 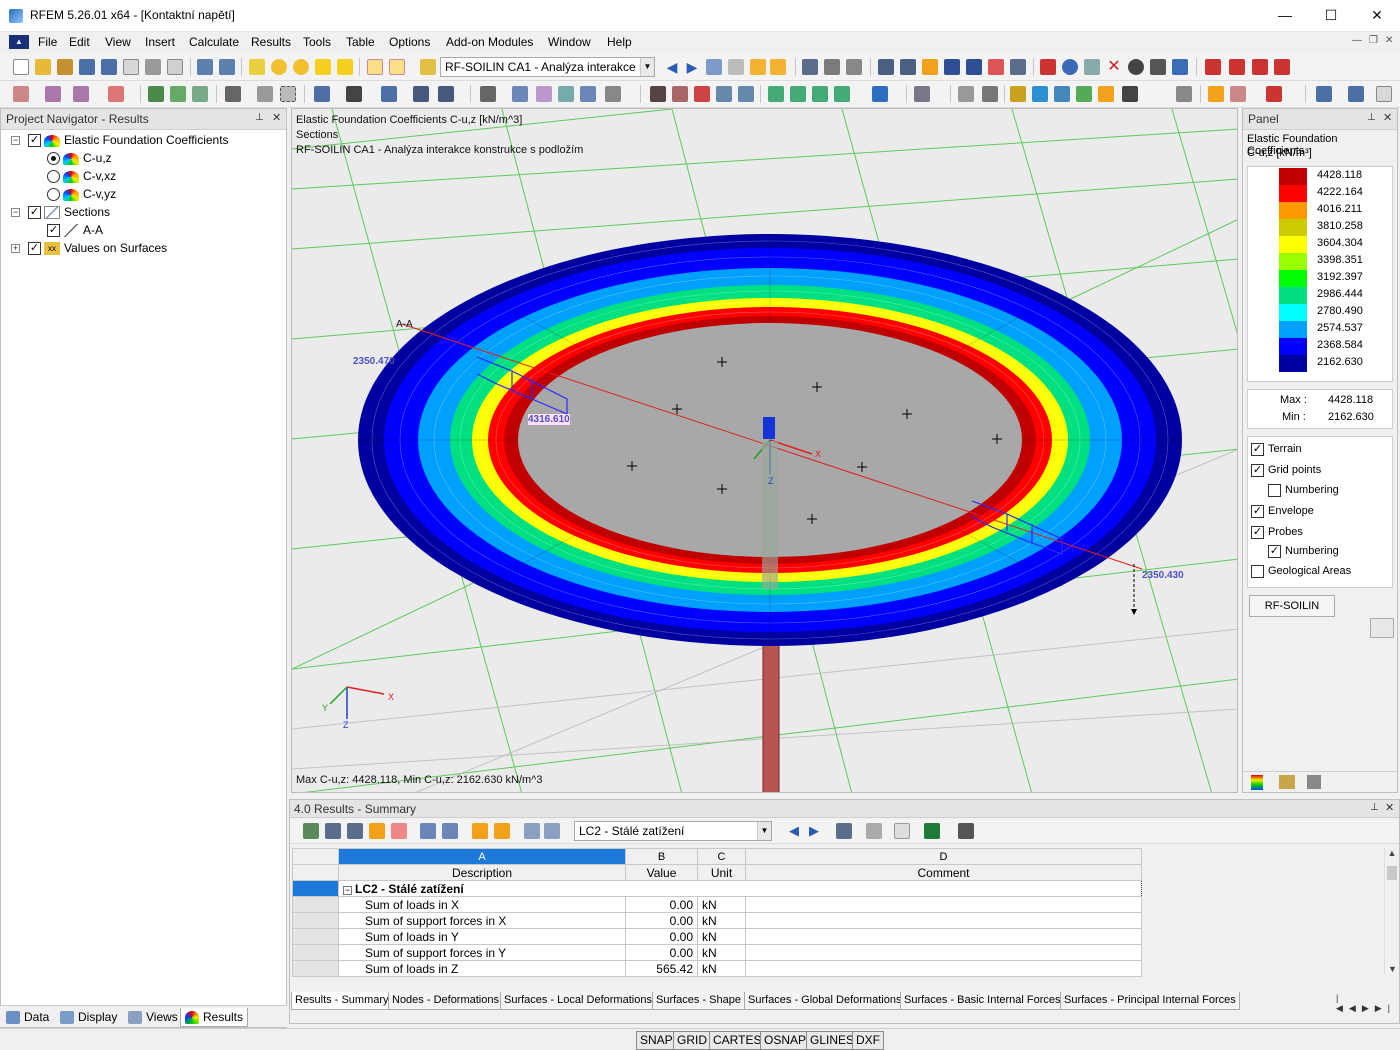 What do you see at coordinates (146, 140) in the screenshot?
I see `tree-item-efc: Elastic Foundation Coefficients` at bounding box center [146, 140].